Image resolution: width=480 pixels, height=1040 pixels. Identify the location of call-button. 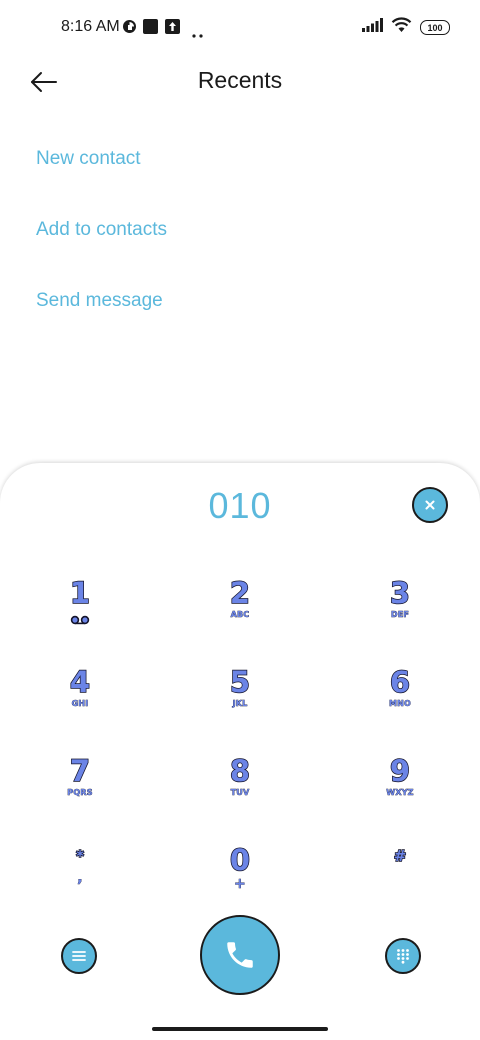
(240, 955).